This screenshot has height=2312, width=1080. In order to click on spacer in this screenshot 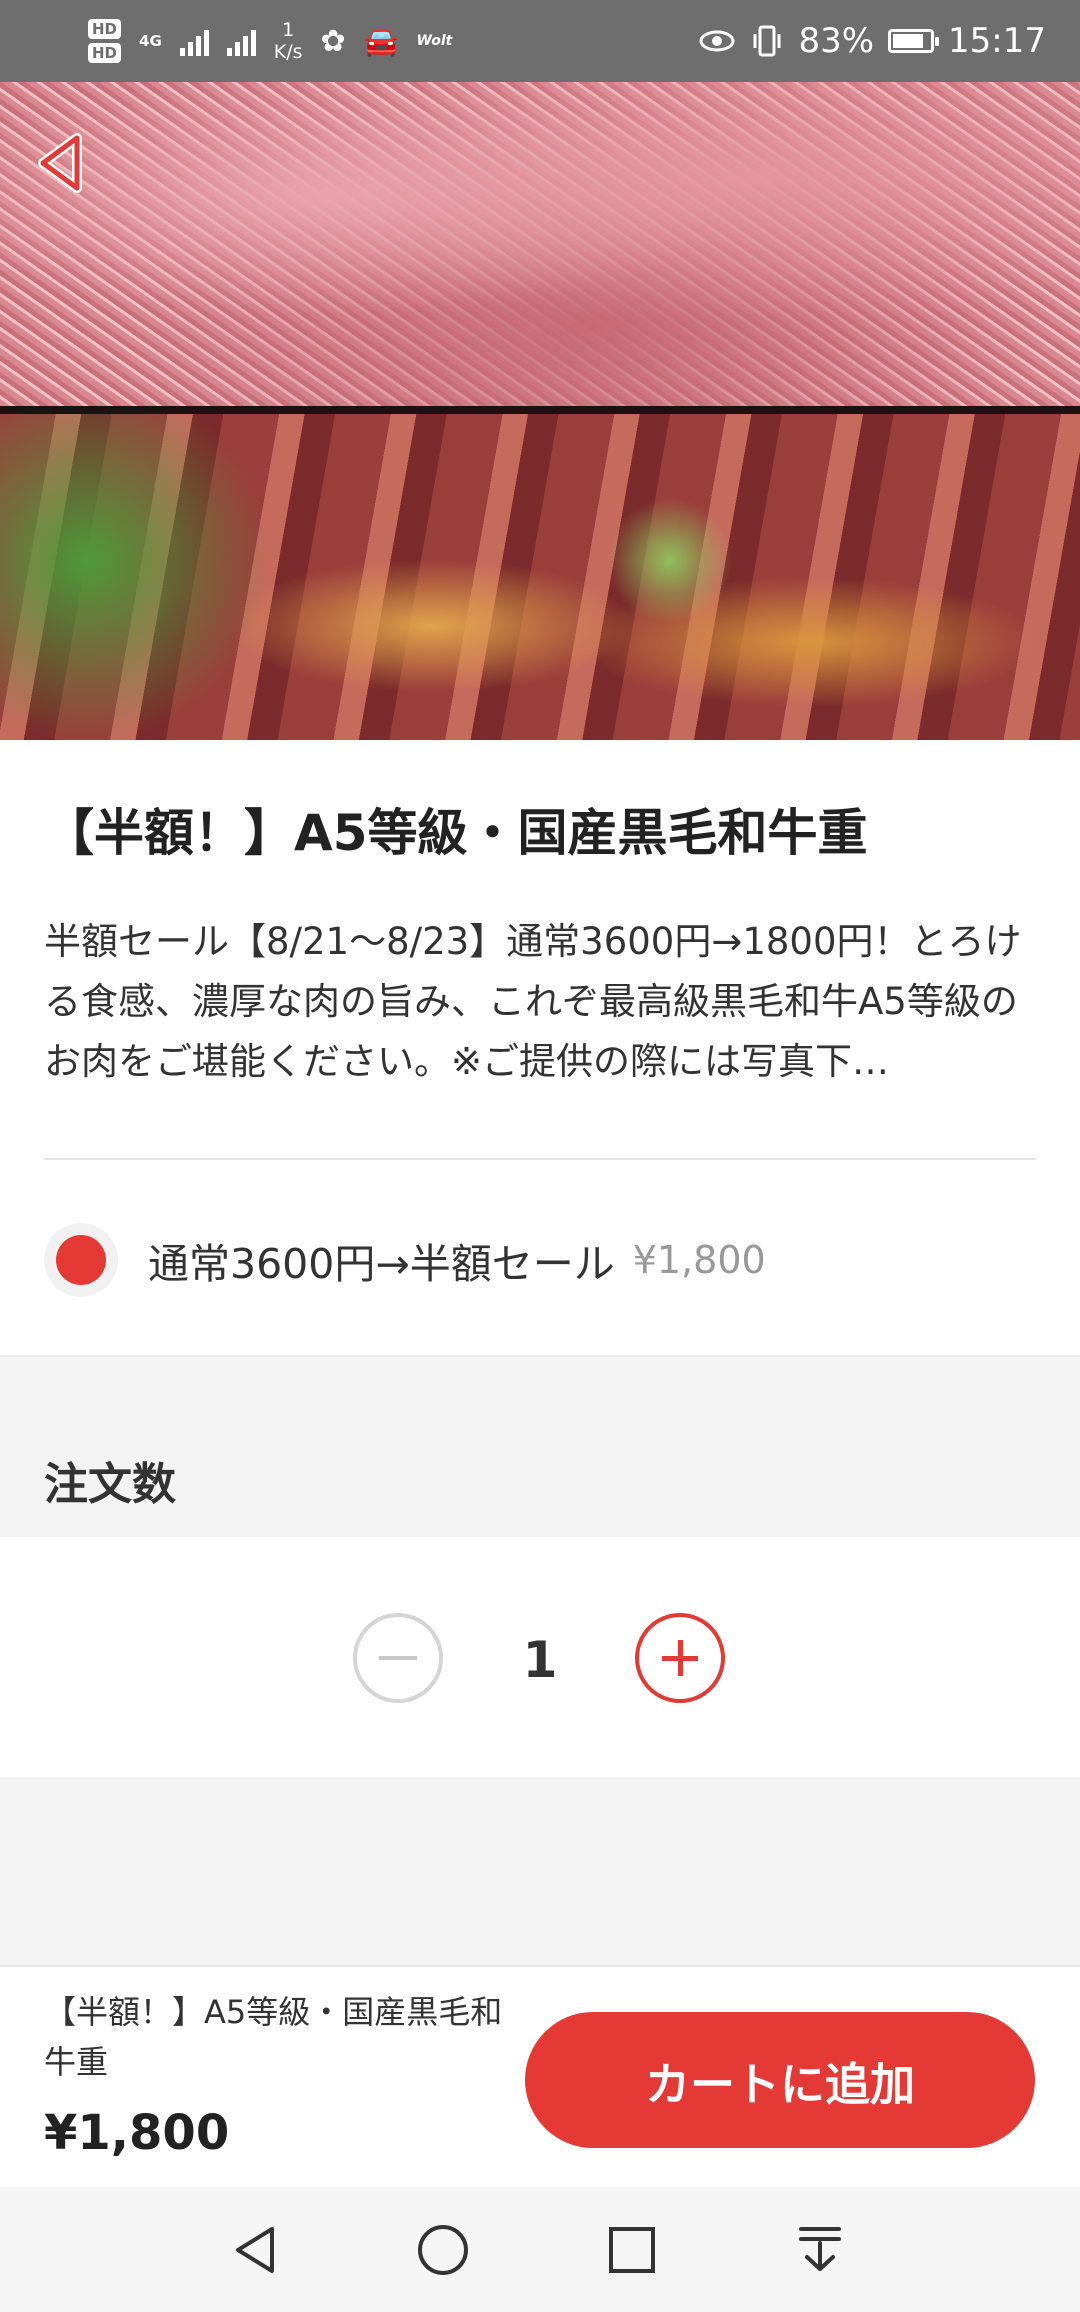, I will do `click(540, 1871)`.